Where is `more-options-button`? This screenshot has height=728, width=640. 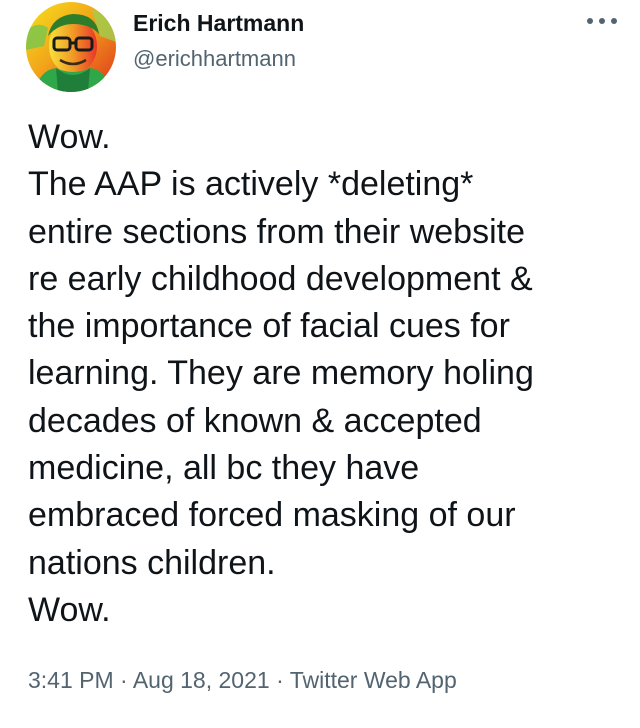
more-options-button is located at coordinates (602, 21).